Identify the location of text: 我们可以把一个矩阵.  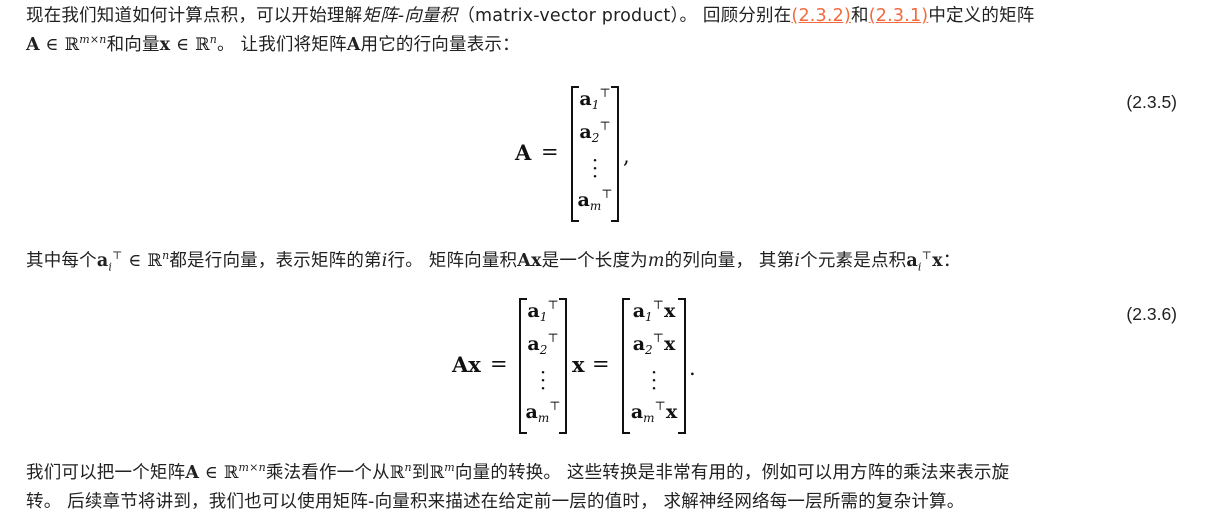
(106, 473).